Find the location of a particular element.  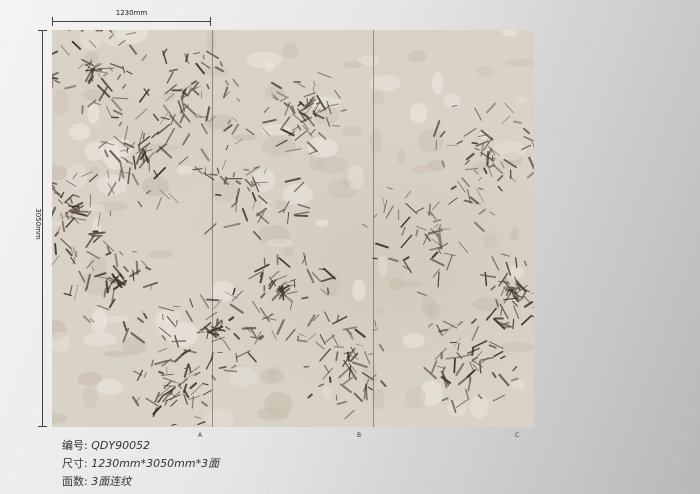

height-dimension-line is located at coordinates (42, 228).